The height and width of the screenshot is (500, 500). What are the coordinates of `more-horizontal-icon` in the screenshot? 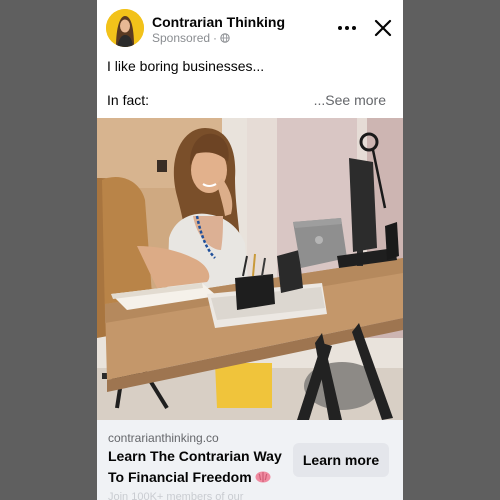 It's located at (340, 28).